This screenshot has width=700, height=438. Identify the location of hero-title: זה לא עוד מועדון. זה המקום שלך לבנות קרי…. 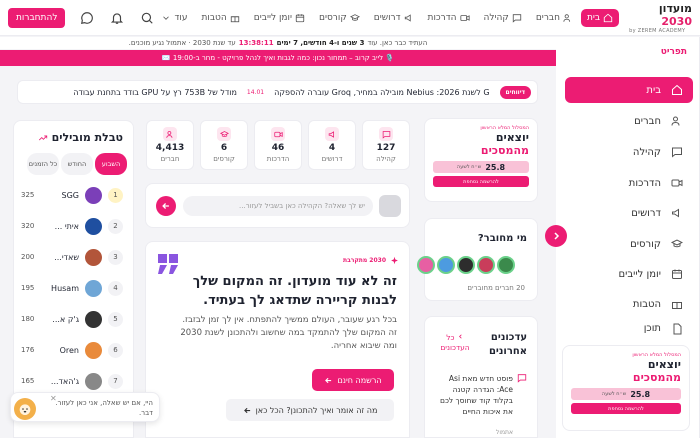
(294, 291).